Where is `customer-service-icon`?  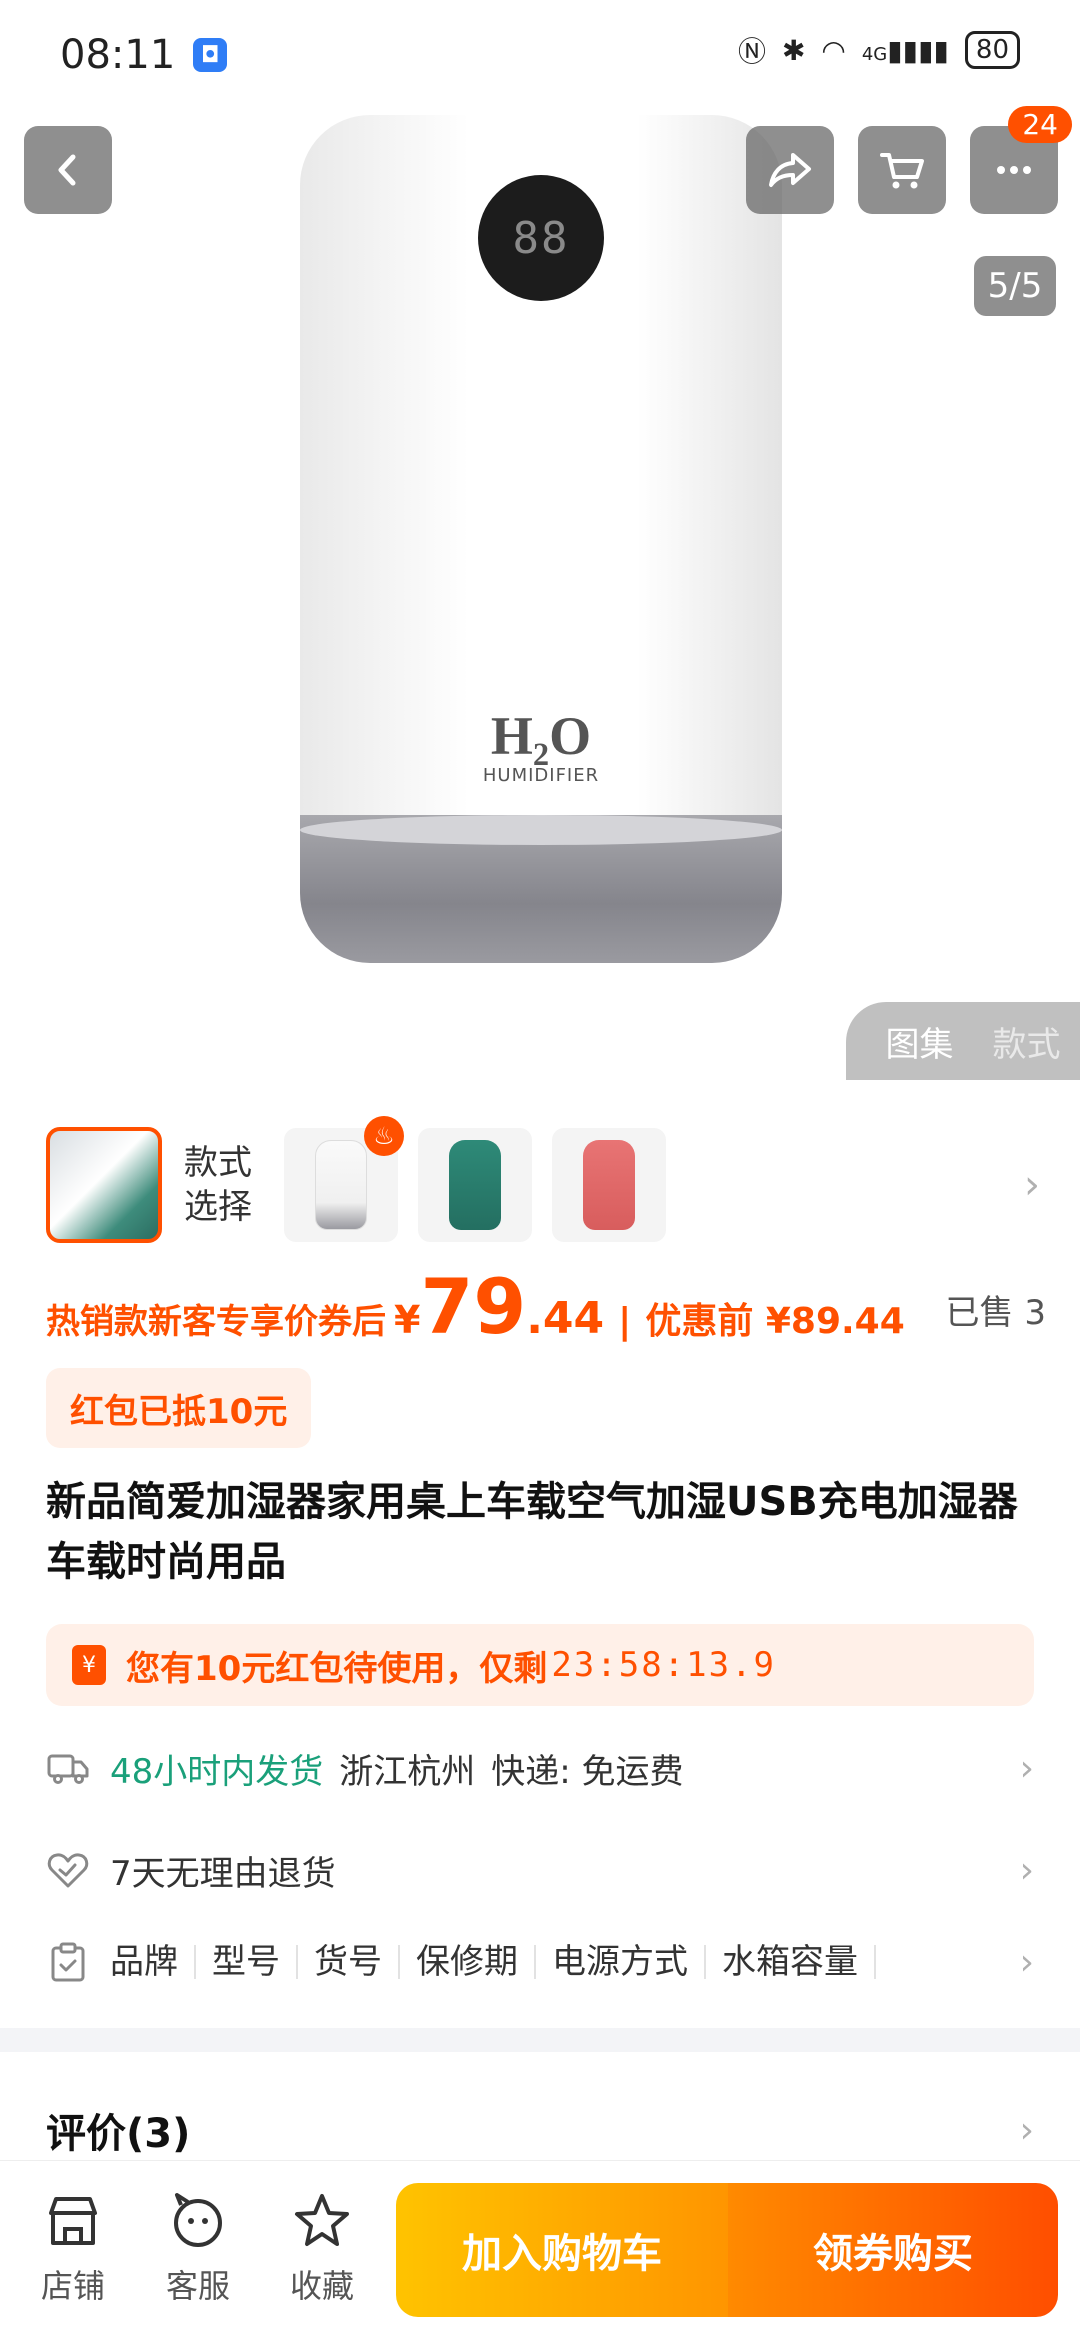
customer-service-icon is located at coordinates (198, 2220).